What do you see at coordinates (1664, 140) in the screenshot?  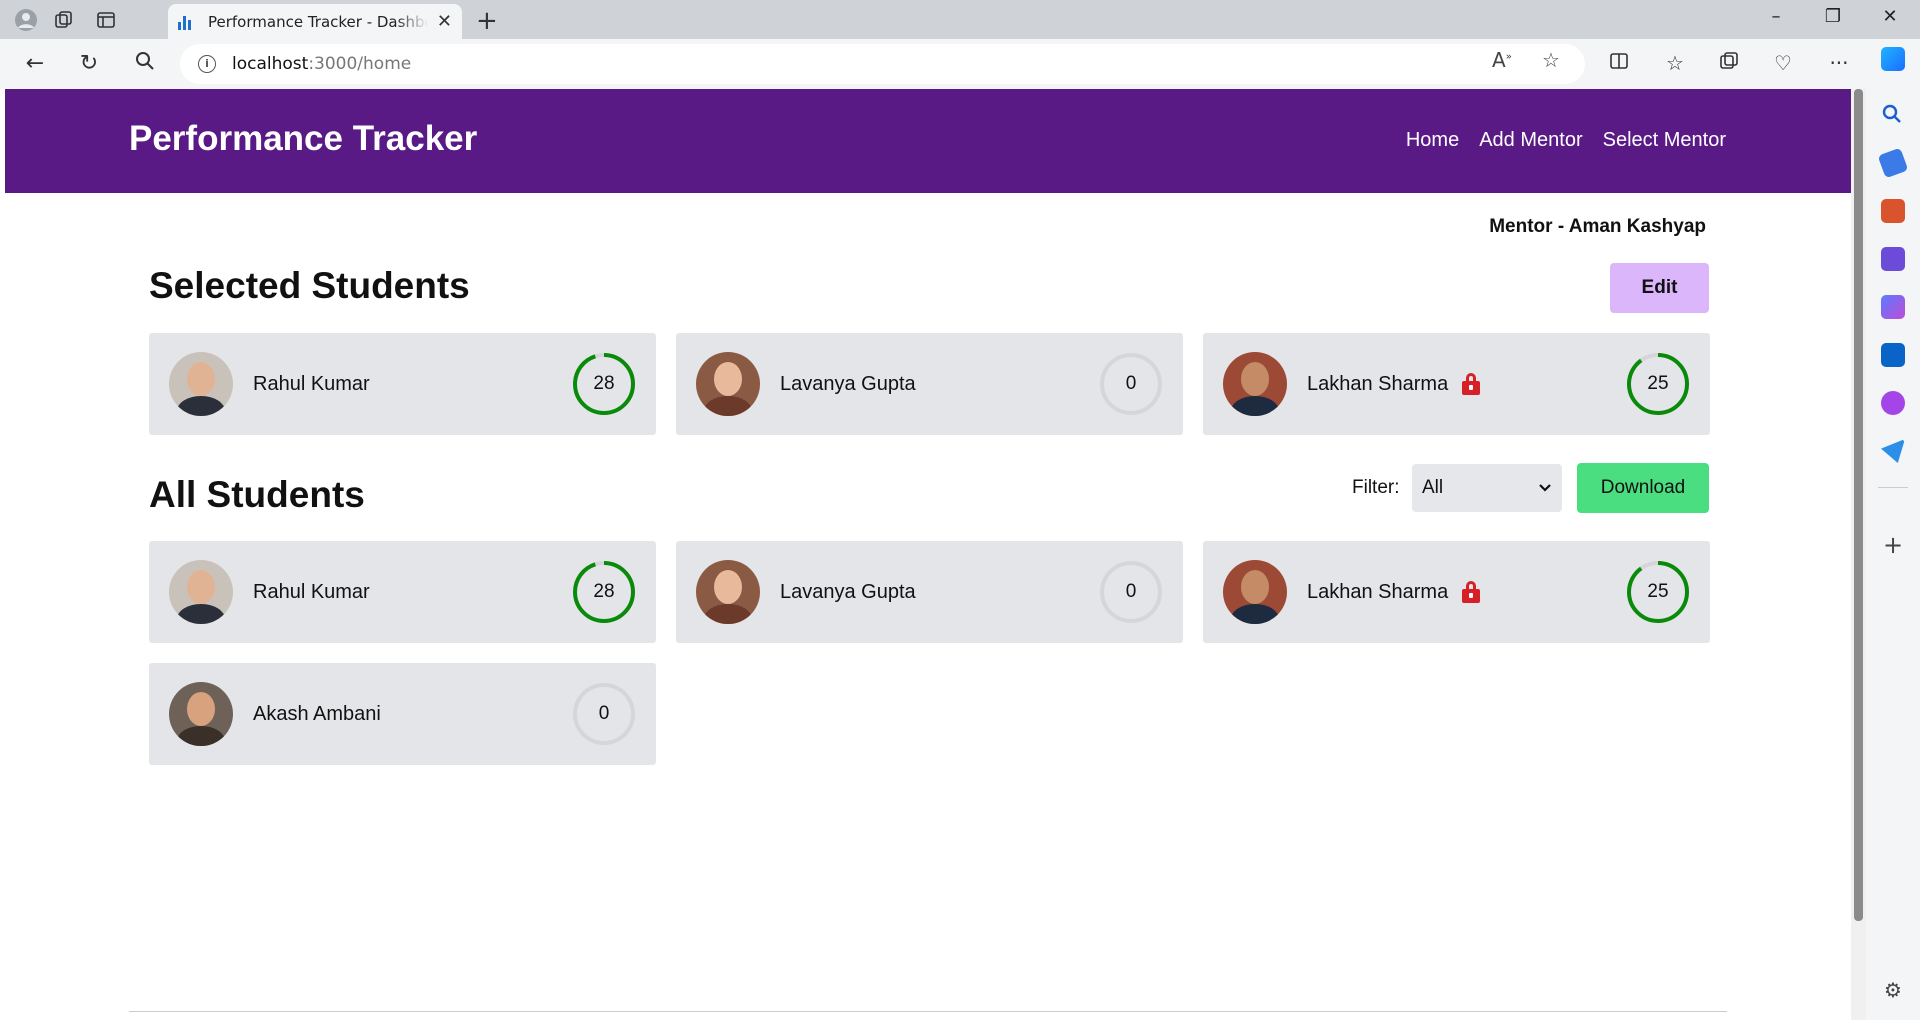 I see `nav-select-mentor: Select Mentor` at bounding box center [1664, 140].